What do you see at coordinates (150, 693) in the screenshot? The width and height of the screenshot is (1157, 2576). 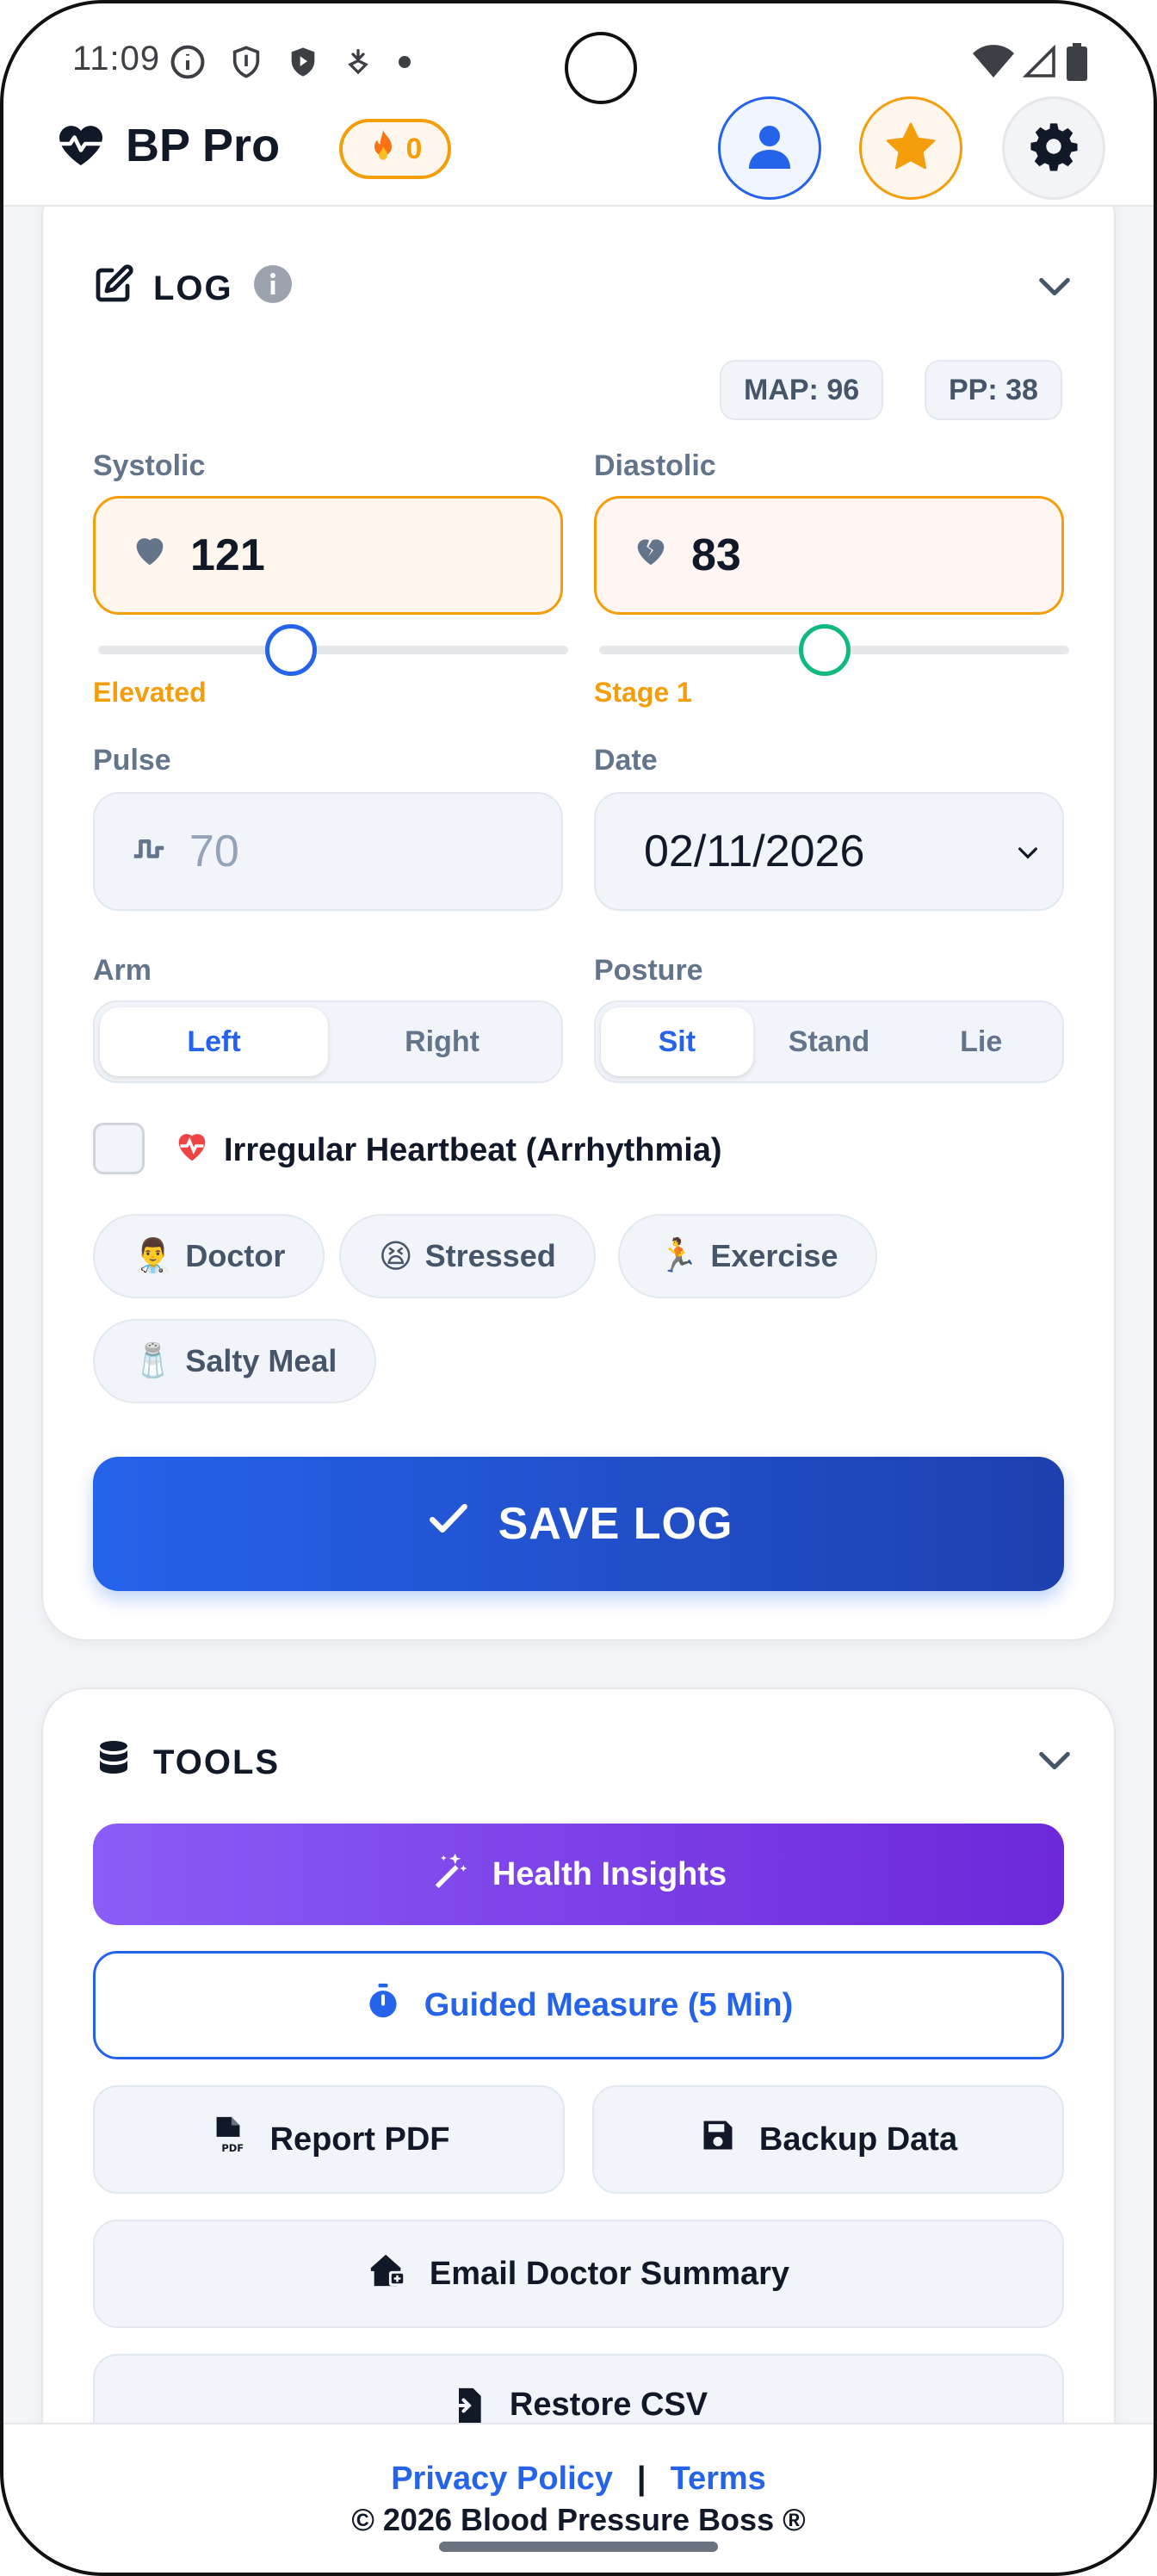 I see `systolic-category: Elevated` at bounding box center [150, 693].